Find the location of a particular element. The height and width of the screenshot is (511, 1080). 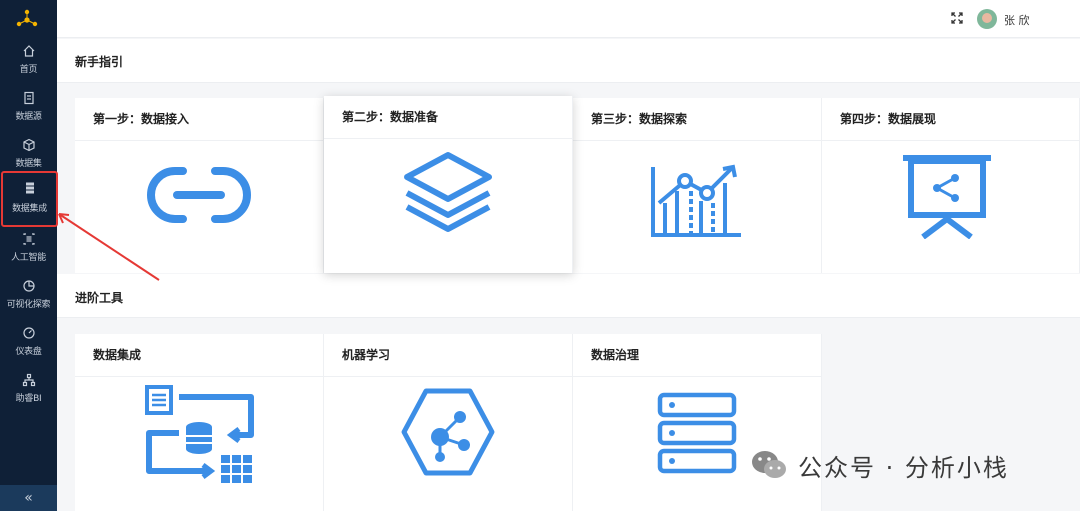

watermark: 公众号 · 分析小栈 is located at coordinates (879, 465).